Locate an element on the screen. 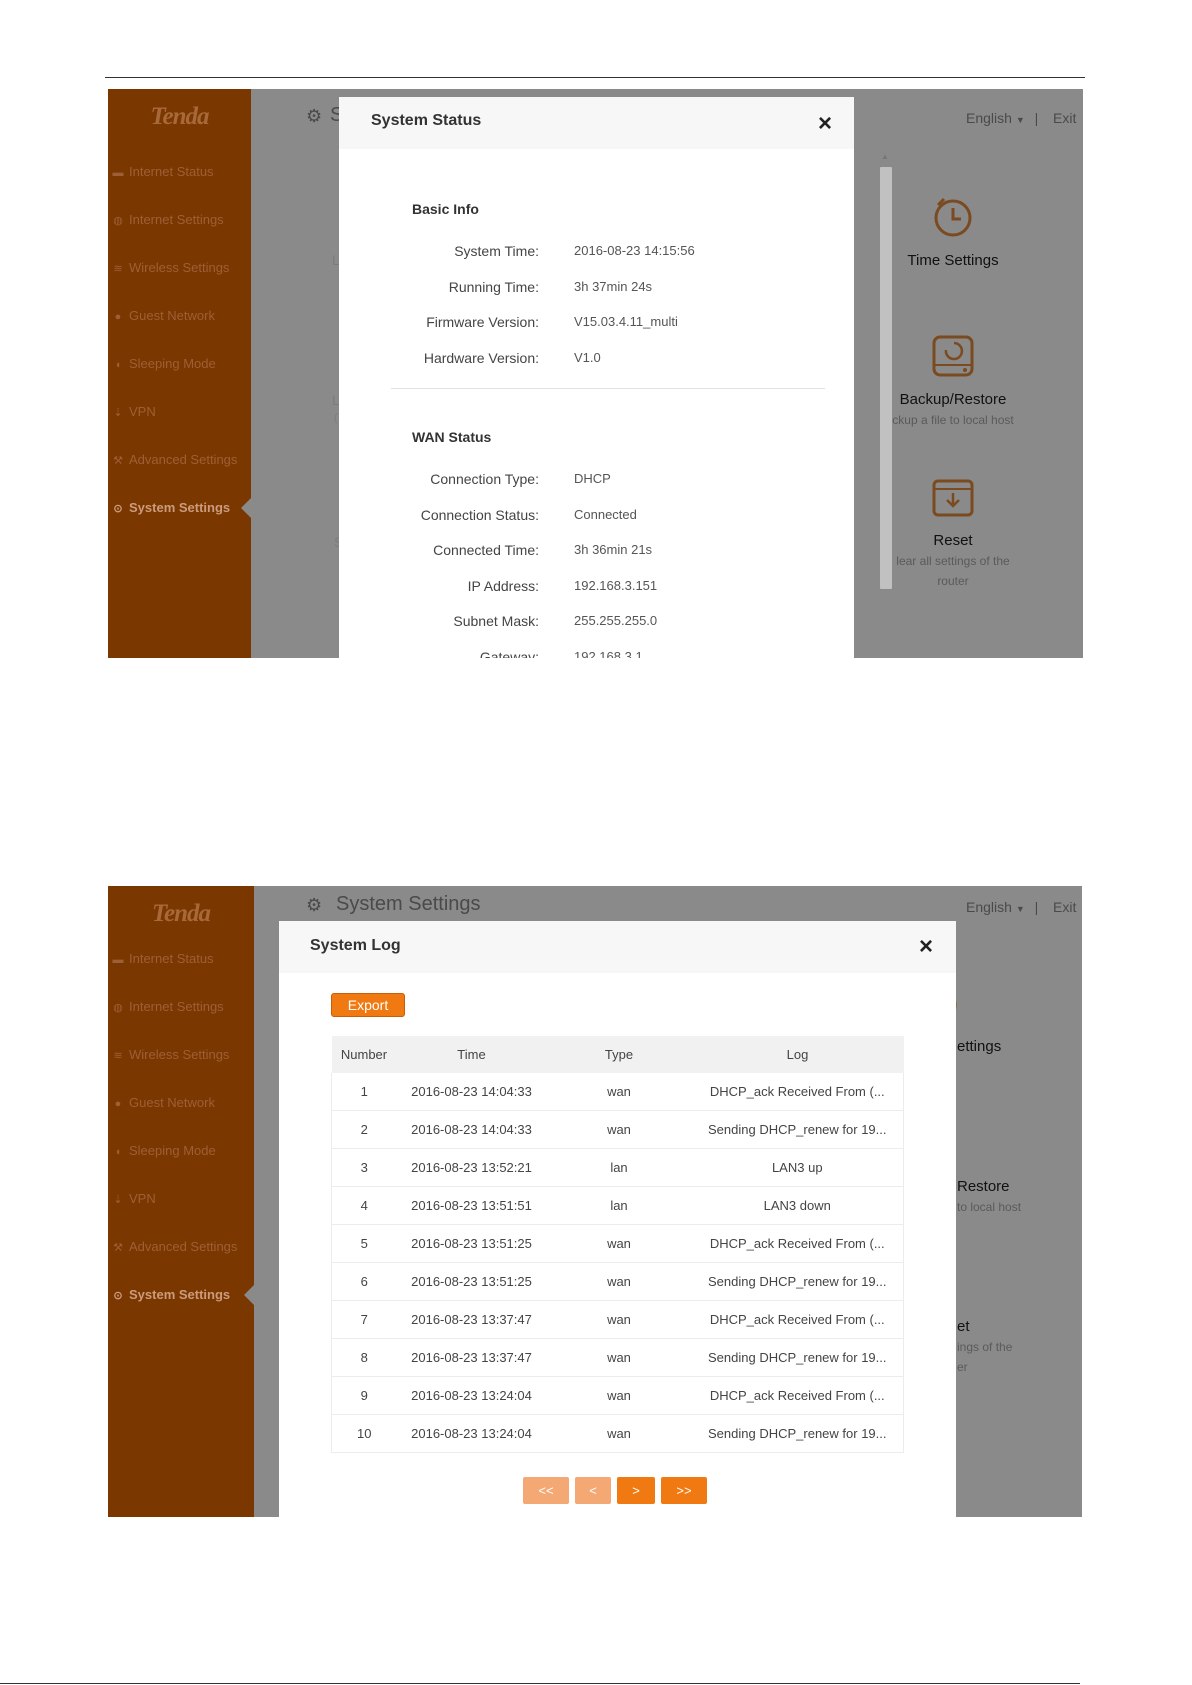 The width and height of the screenshot is (1192, 1685). column-header-number: Number is located at coordinates (364, 1054).